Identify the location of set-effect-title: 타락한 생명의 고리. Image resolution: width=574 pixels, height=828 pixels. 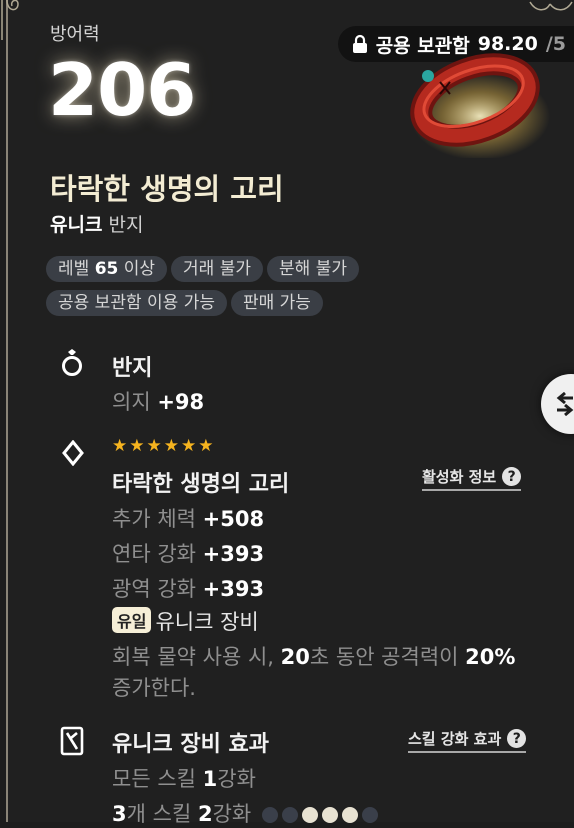
(201, 484).